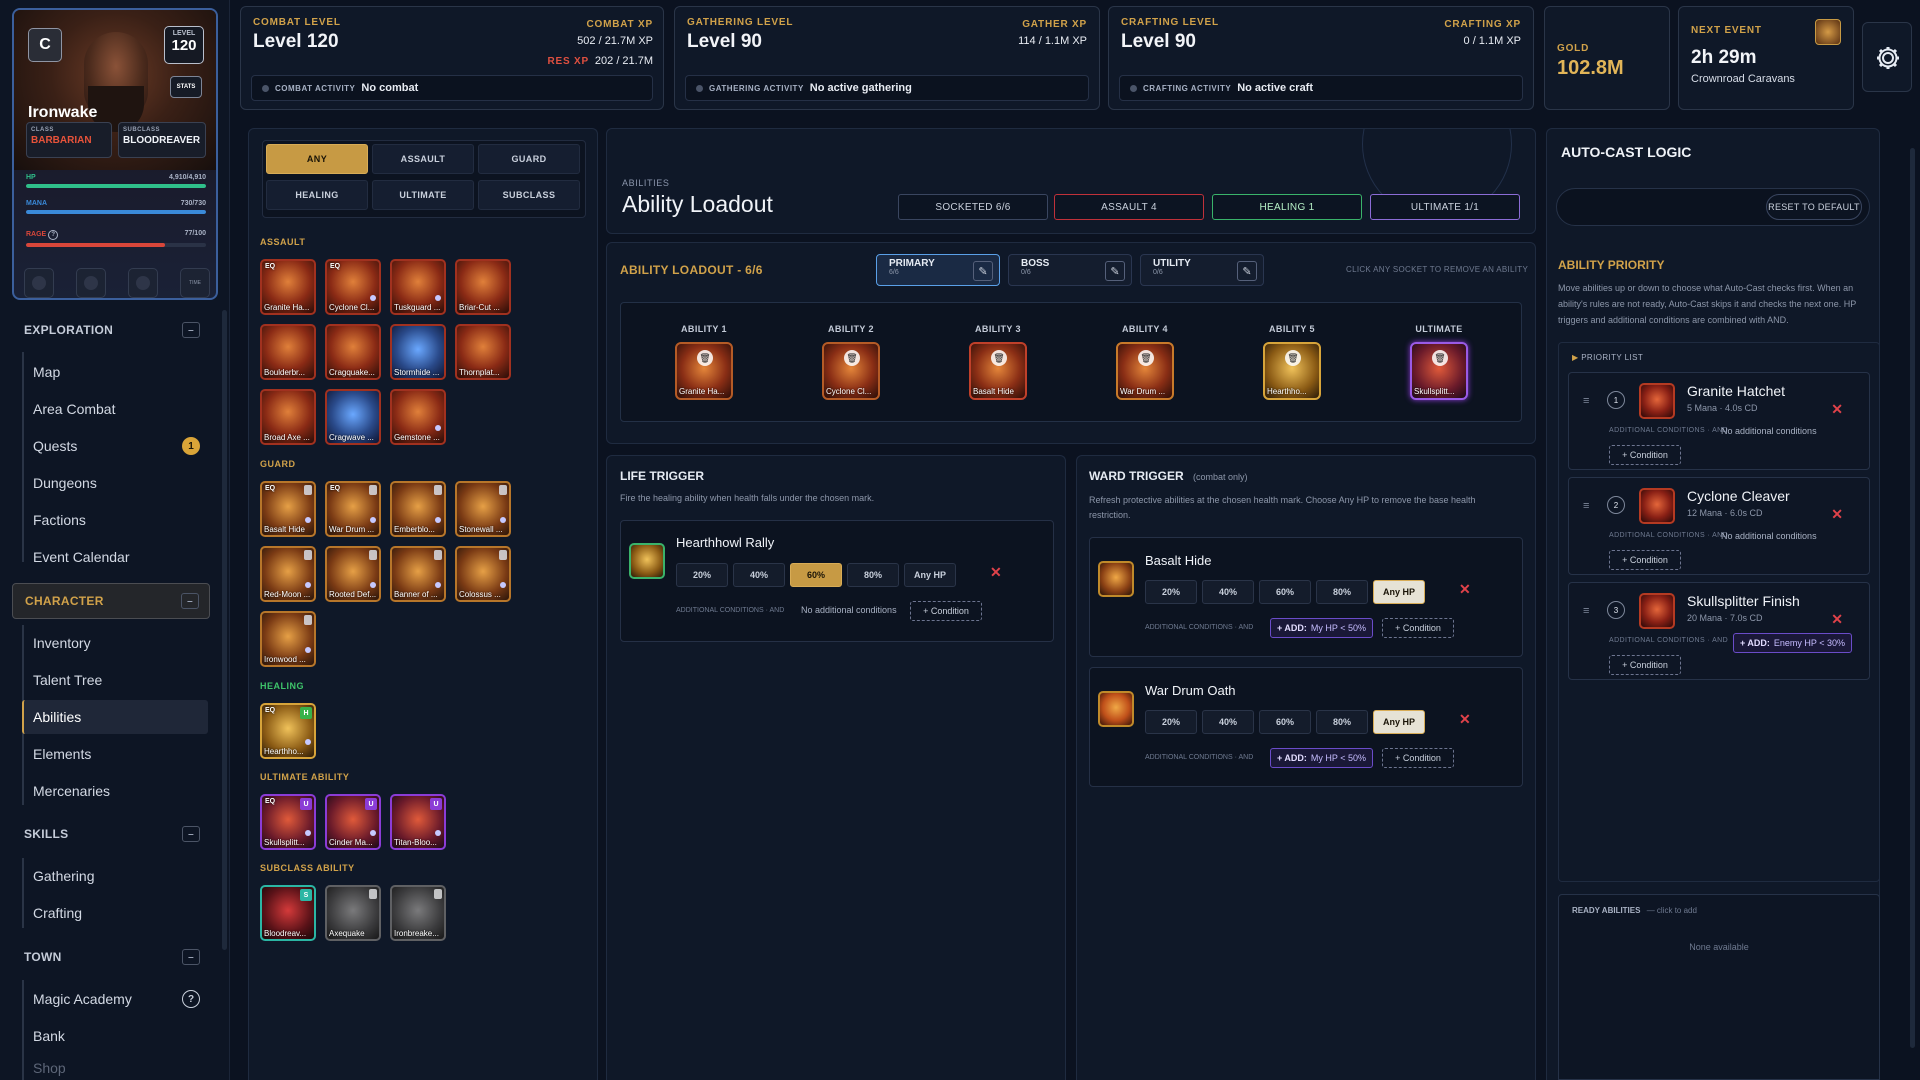 The height and width of the screenshot is (1080, 1920). Describe the element at coordinates (117, 999) in the screenshot. I see `nav-item-magic-academy: Magic Academy ?` at that location.